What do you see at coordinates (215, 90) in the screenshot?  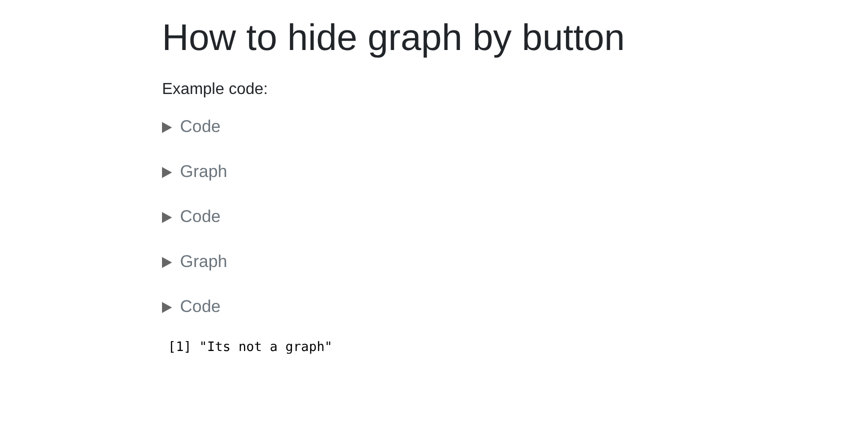 I see `intro-text: Example code:` at bounding box center [215, 90].